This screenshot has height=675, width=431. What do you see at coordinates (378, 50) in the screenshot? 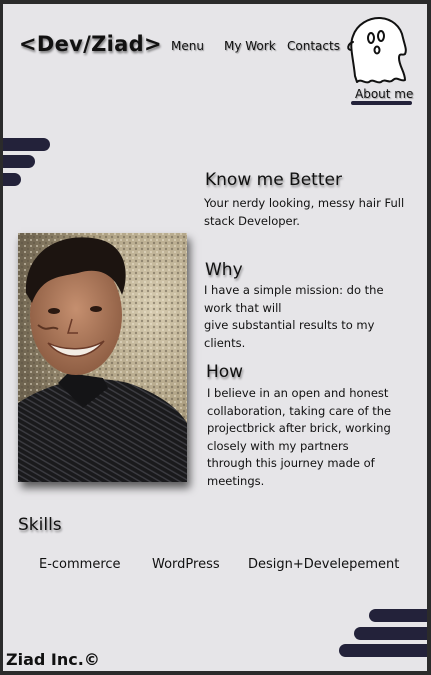
I see `ghost-icon` at bounding box center [378, 50].